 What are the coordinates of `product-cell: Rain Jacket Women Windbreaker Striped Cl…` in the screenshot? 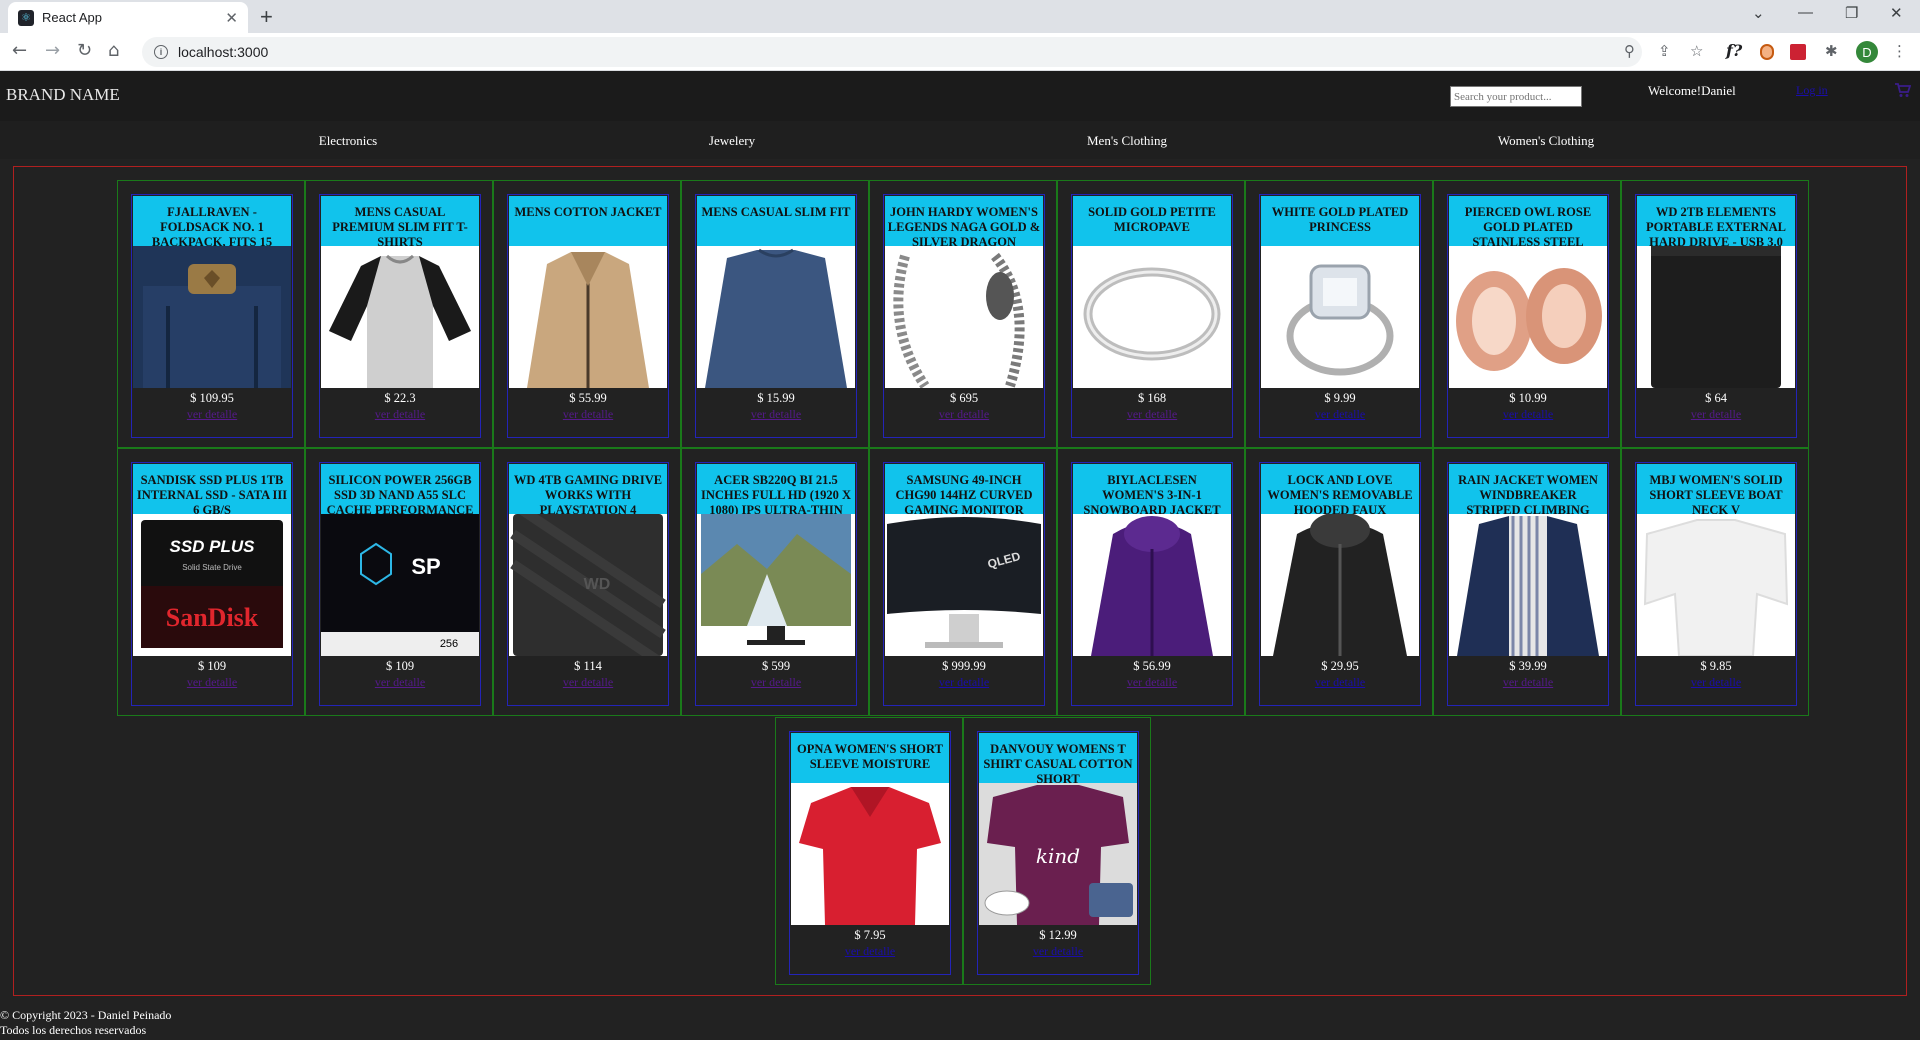 It's located at (1527, 582).